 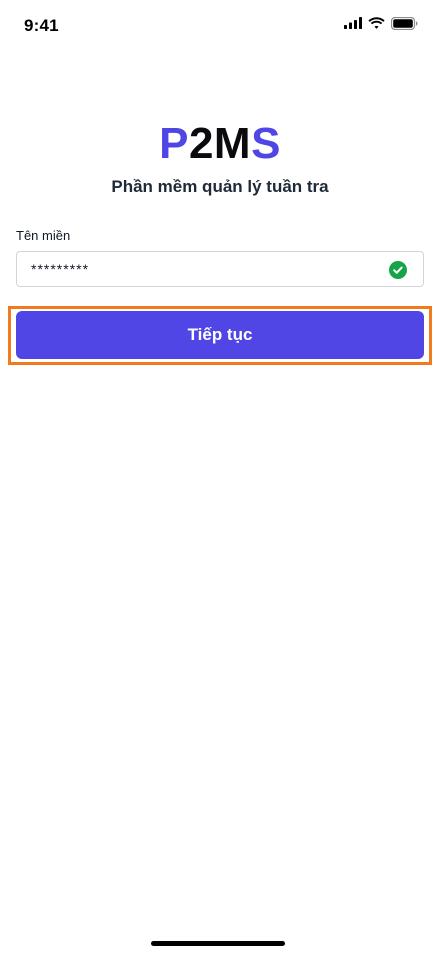 I want to click on domain-input, so click(x=220, y=269).